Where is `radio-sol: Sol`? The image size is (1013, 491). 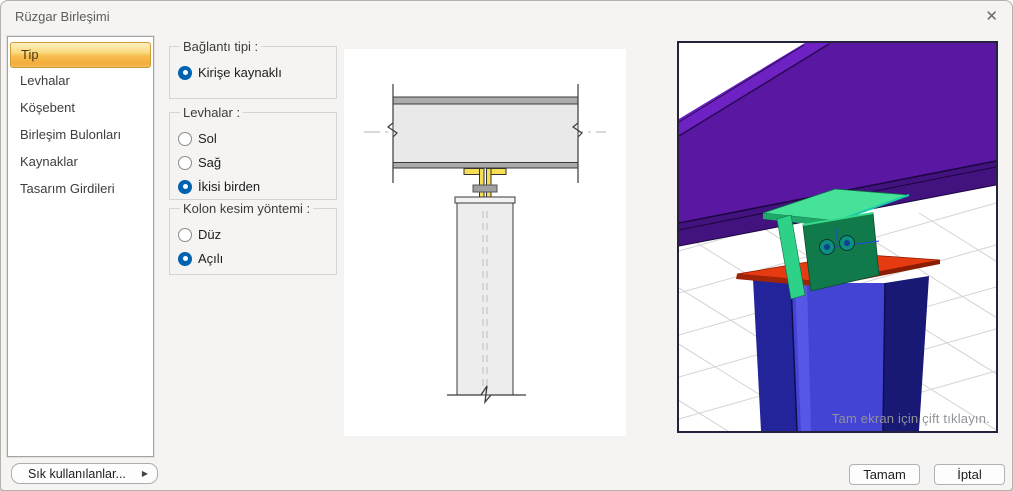 radio-sol: Sol is located at coordinates (253, 138).